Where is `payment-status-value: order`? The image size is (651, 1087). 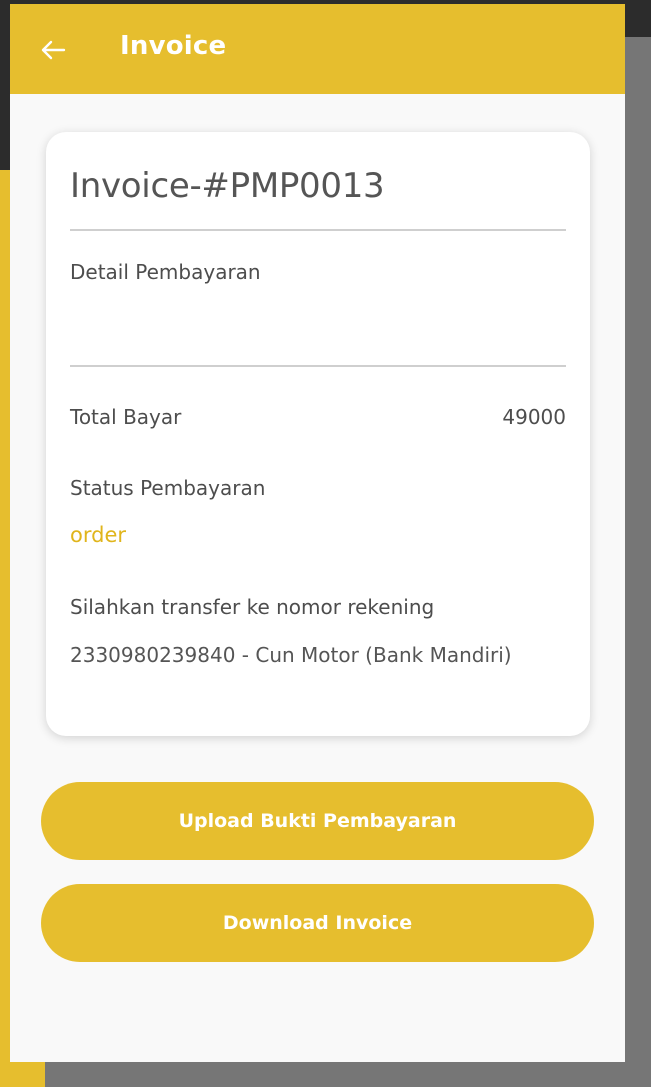
payment-status-value: order is located at coordinates (98, 535).